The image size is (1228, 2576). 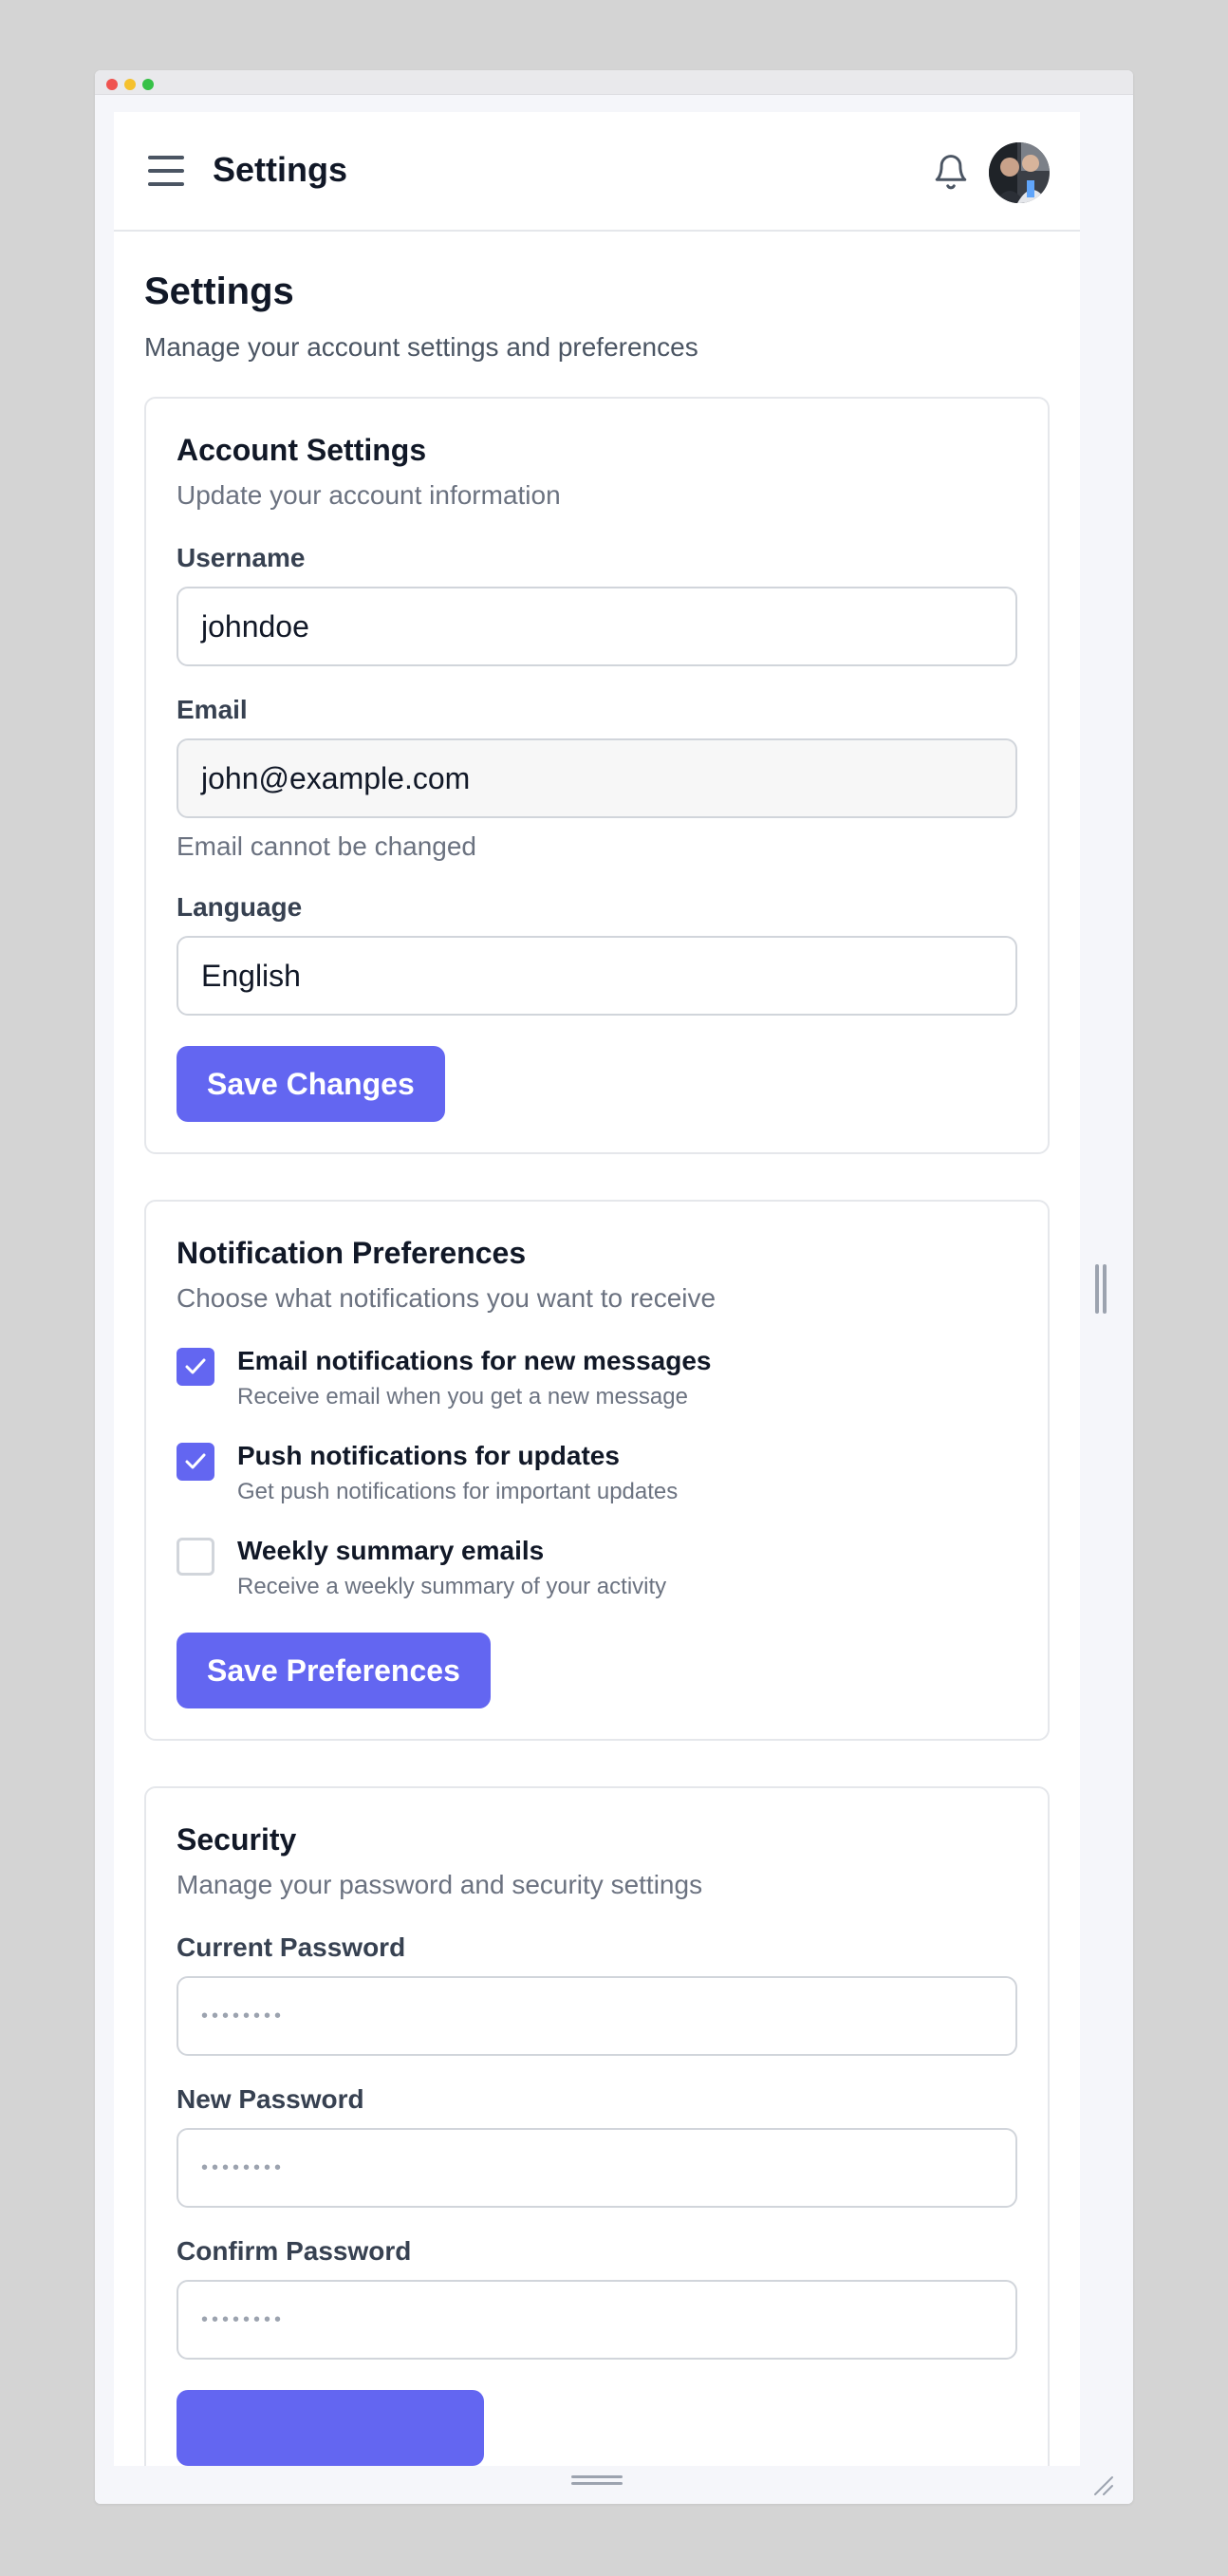 I want to click on username-input: johndoe, so click(x=597, y=626).